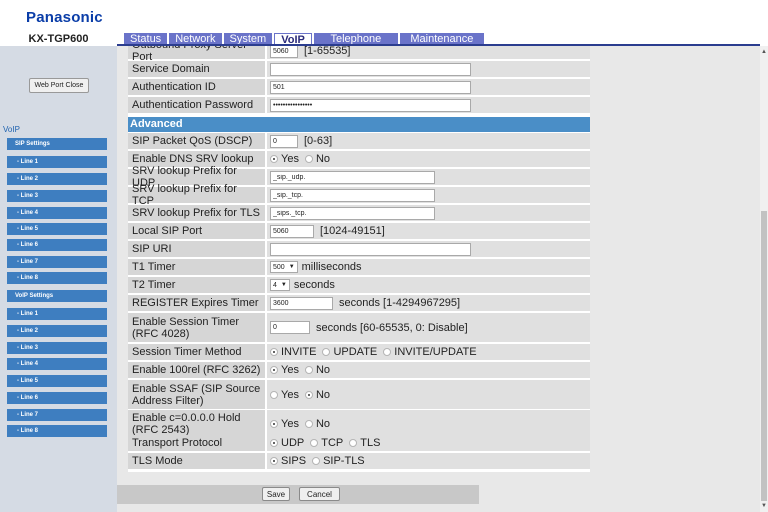 The image size is (768, 512). Describe the element at coordinates (370, 249) in the screenshot. I see `sip-uri-input` at that location.